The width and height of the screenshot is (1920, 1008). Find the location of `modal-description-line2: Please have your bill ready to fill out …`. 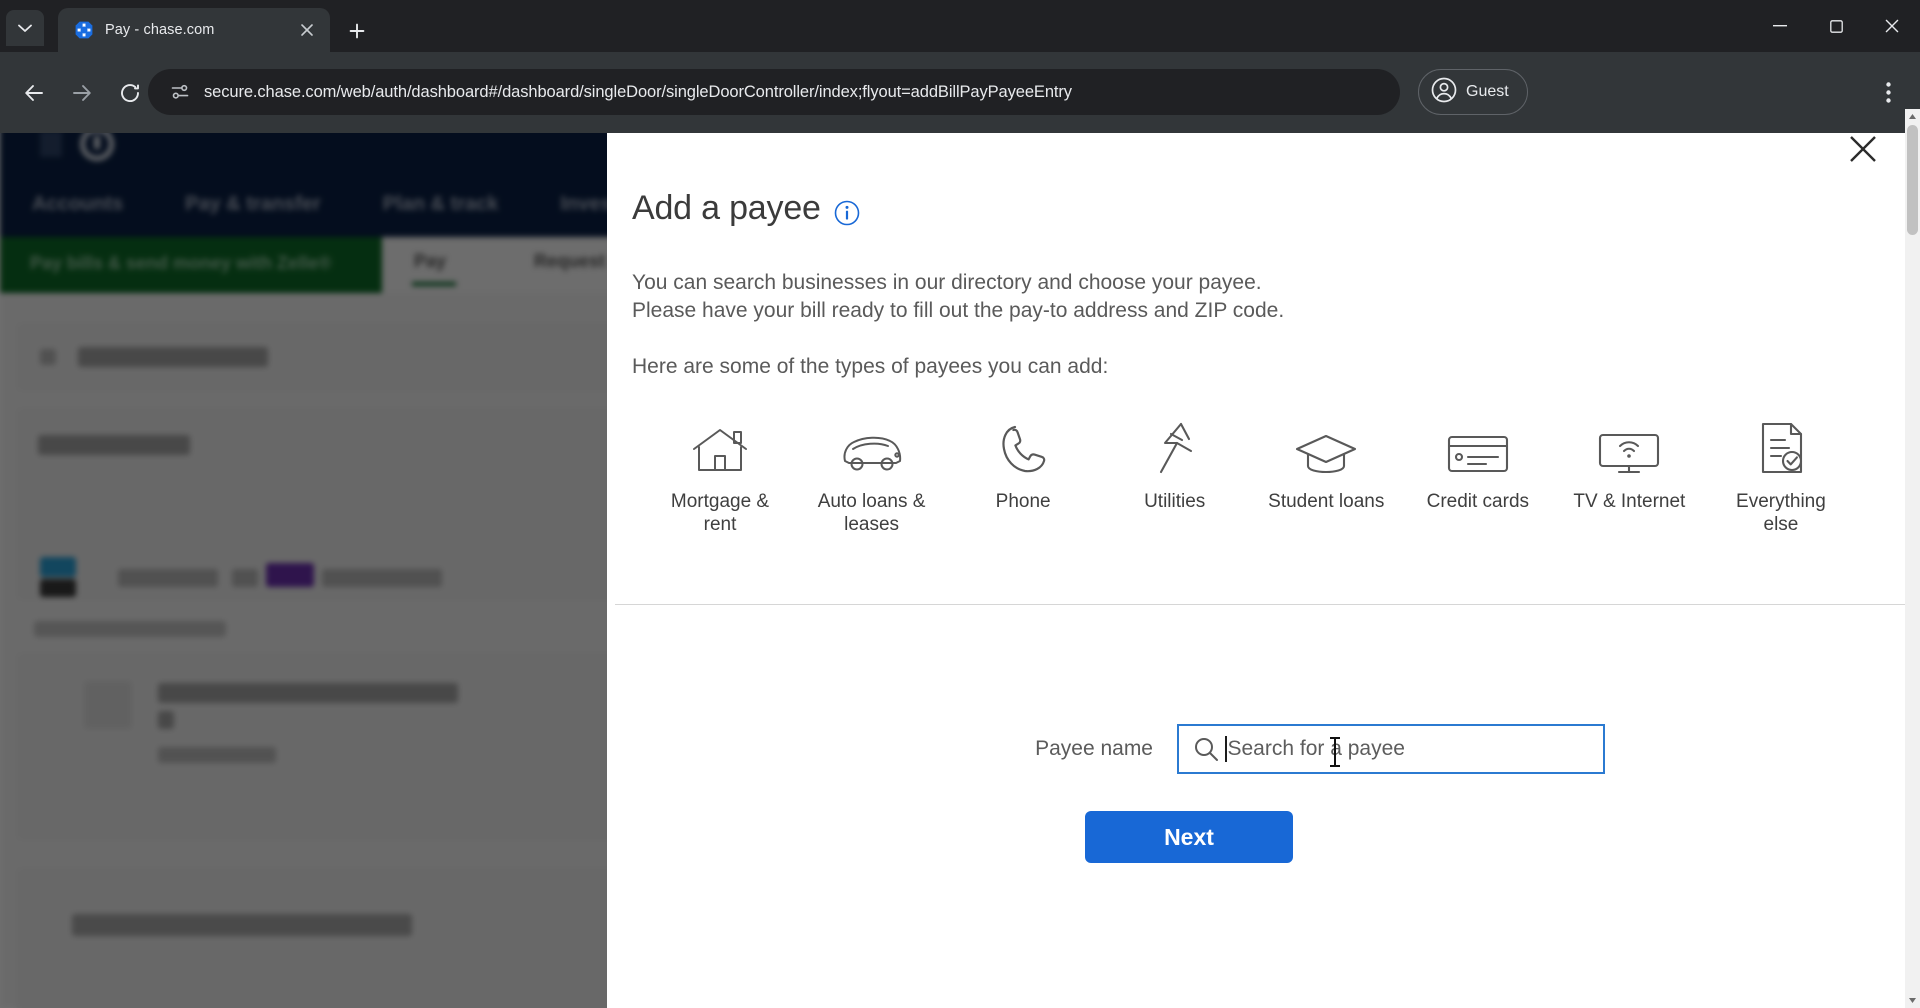

modal-description-line2: Please have your bill ready to fill out … is located at coordinates (958, 310).